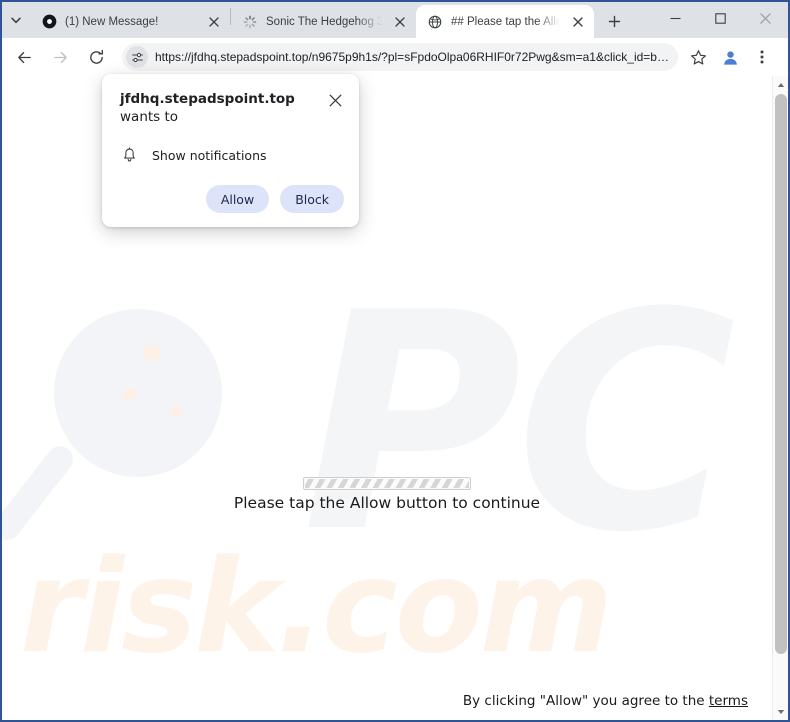 The image size is (790, 722). Describe the element at coordinates (138, 393) in the screenshot. I see `watermark-magnifier-lens` at that location.